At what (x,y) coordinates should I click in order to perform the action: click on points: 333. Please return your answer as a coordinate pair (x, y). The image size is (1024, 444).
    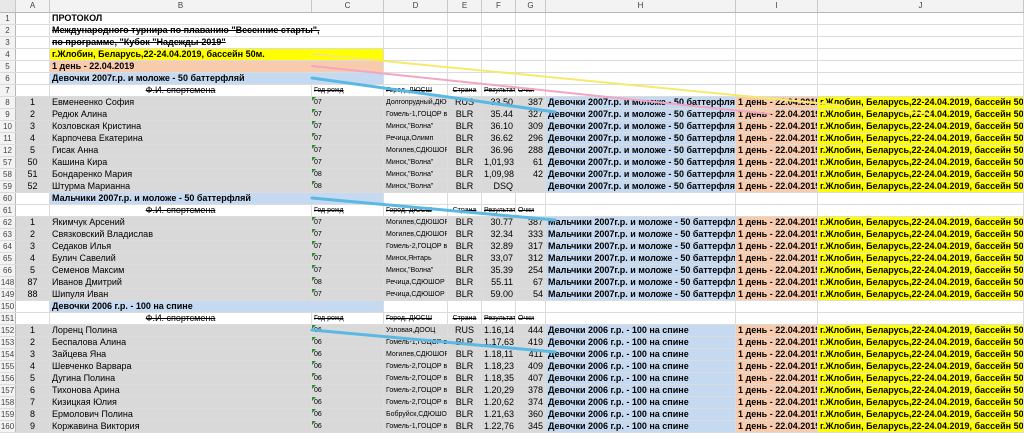
    Looking at the image, I should click on (531, 234).